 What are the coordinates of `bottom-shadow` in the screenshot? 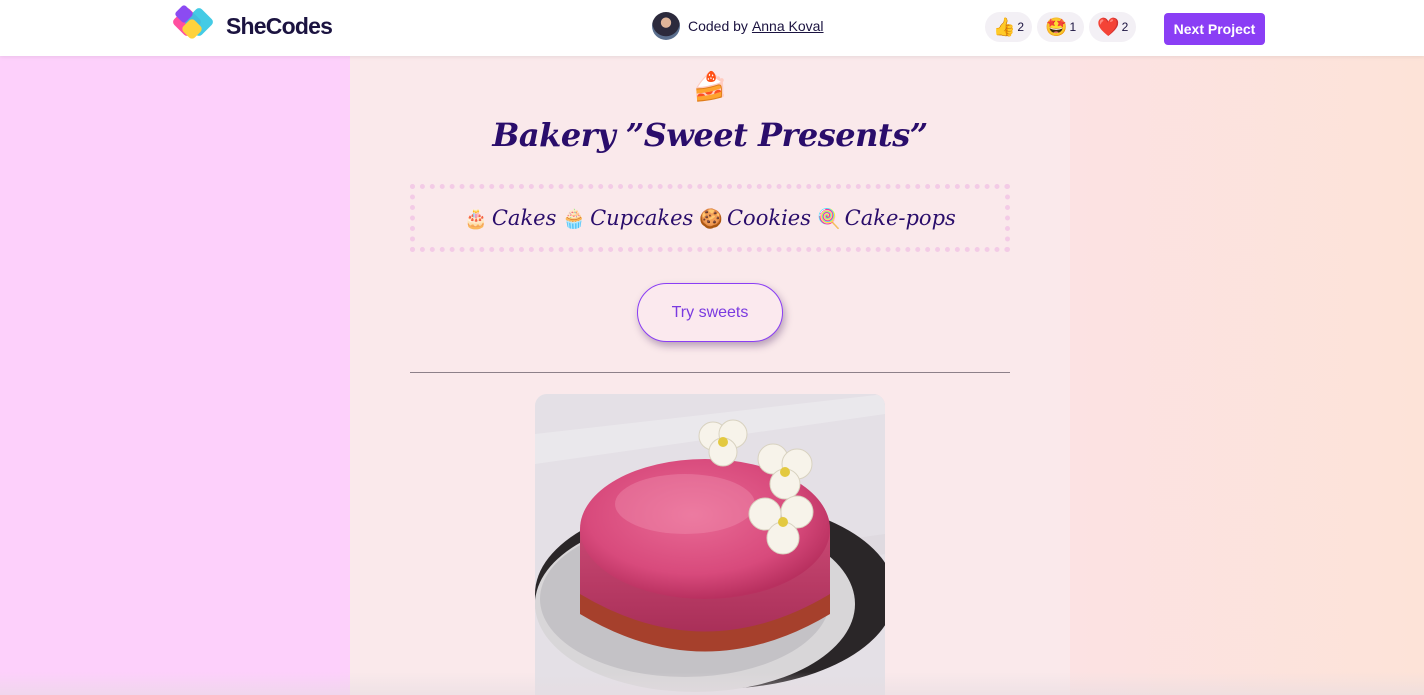 It's located at (712, 683).